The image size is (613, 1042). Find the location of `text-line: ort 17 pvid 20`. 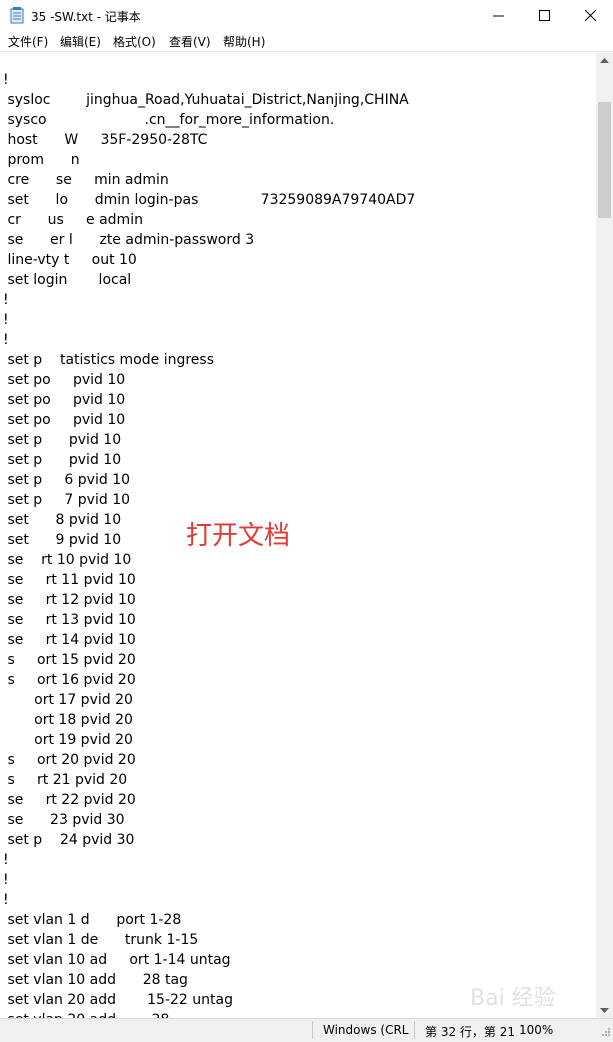

text-line: ort 17 pvid 20 is located at coordinates (209, 700).